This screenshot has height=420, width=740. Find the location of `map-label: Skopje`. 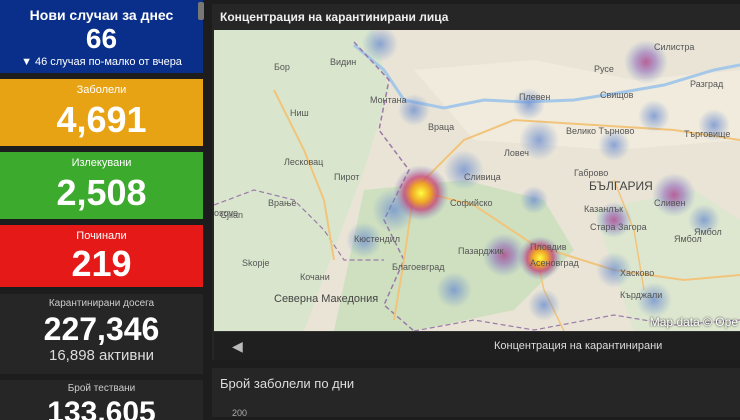

map-label: Skopje is located at coordinates (256, 263).